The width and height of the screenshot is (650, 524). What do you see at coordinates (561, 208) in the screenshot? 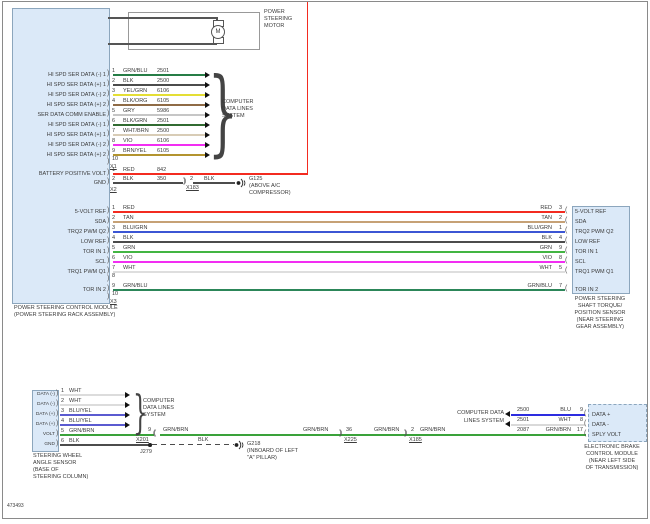
I see `pin-number-right: 3` at bounding box center [561, 208].